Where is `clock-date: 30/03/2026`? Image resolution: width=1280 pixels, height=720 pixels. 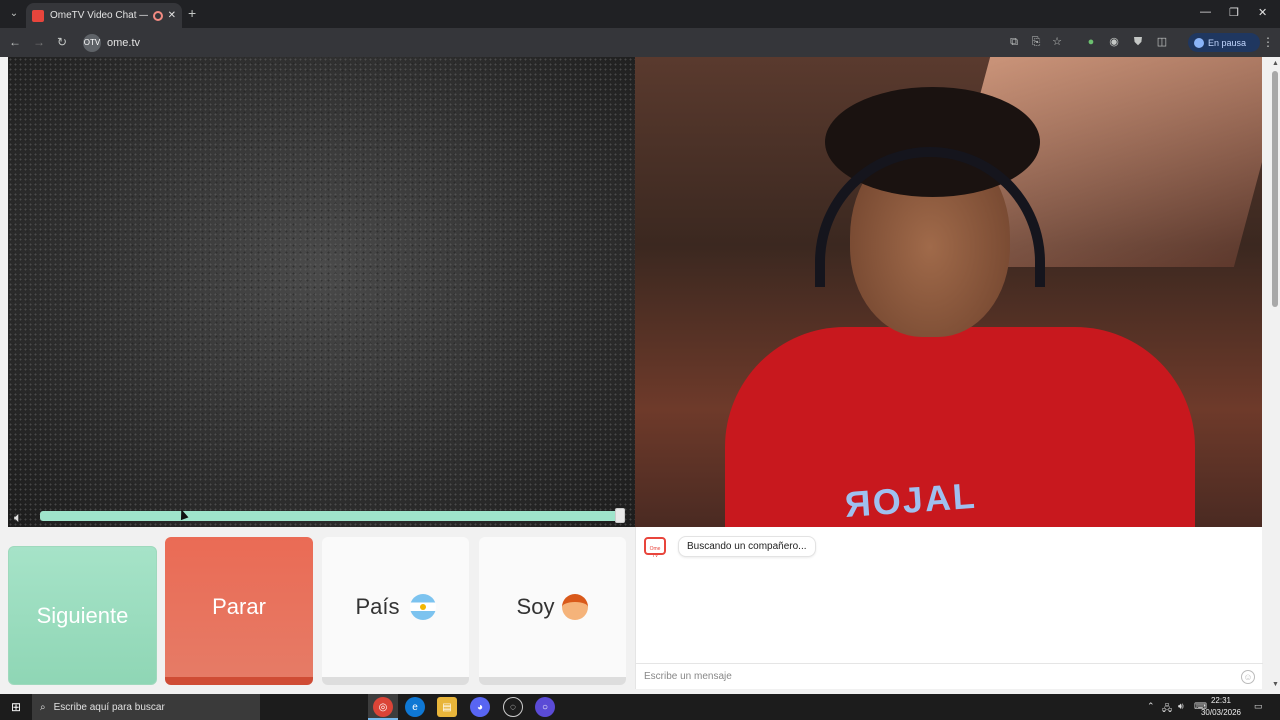
clock-date: 30/03/2026 is located at coordinates (1221, 712).